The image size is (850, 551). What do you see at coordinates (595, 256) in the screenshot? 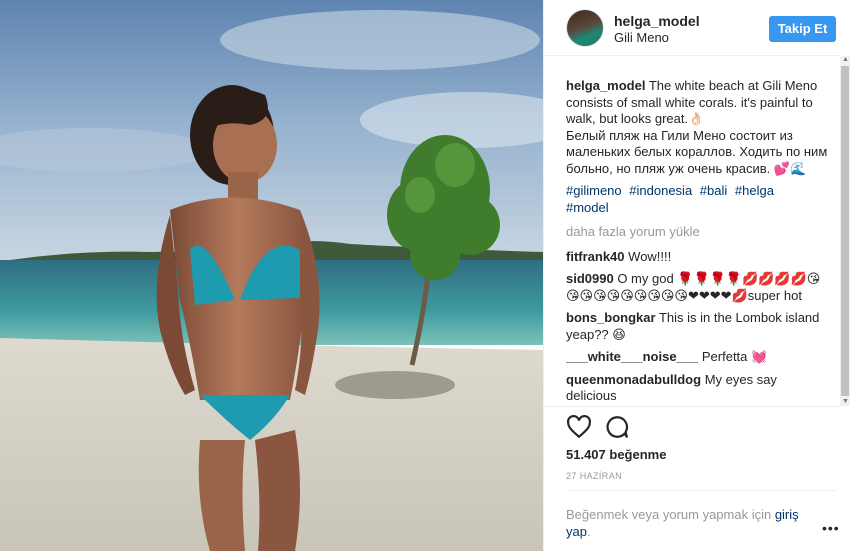
I see `comment-username: fitfrank40` at bounding box center [595, 256].